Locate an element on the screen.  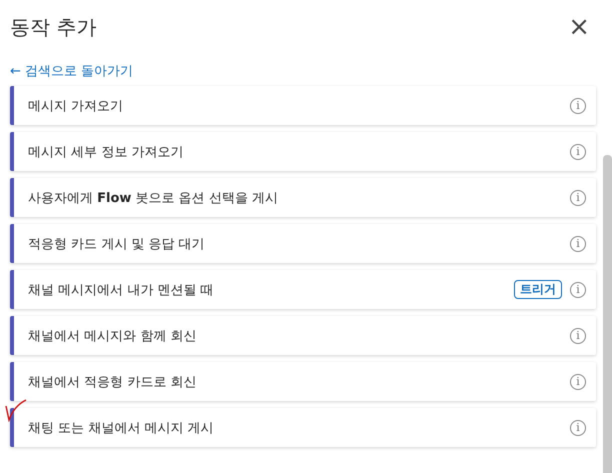
action-card: 채널 메시지에서 내가 멘션될 때 트리거 i is located at coordinates (303, 289).